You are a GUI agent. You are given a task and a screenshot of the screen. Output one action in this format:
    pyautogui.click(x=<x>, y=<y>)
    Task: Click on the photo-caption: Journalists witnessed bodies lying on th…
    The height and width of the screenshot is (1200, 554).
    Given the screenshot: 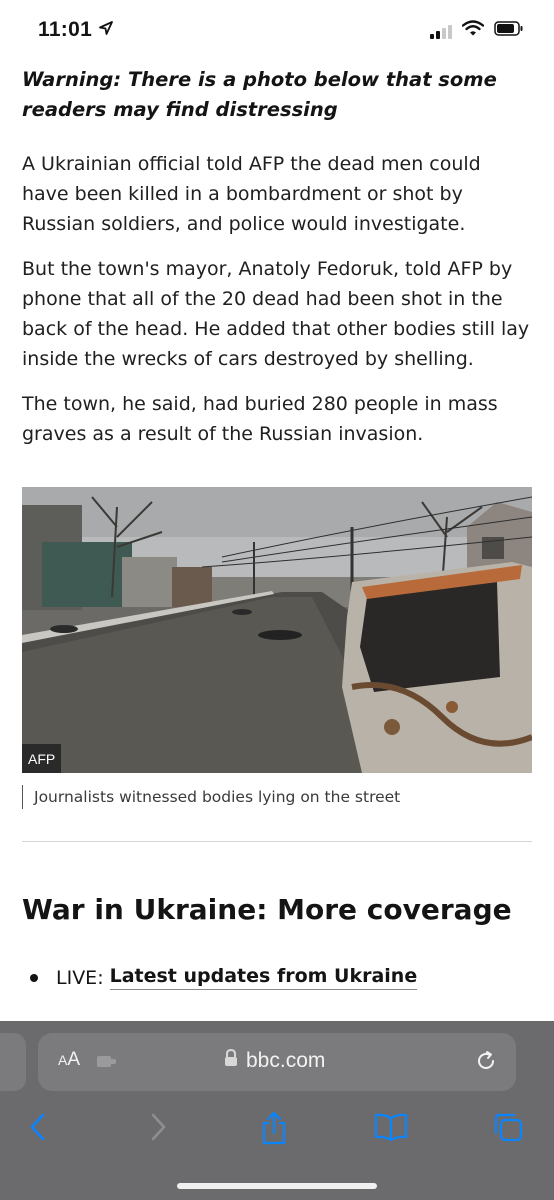 What is the action you would take?
    pyautogui.click(x=211, y=797)
    